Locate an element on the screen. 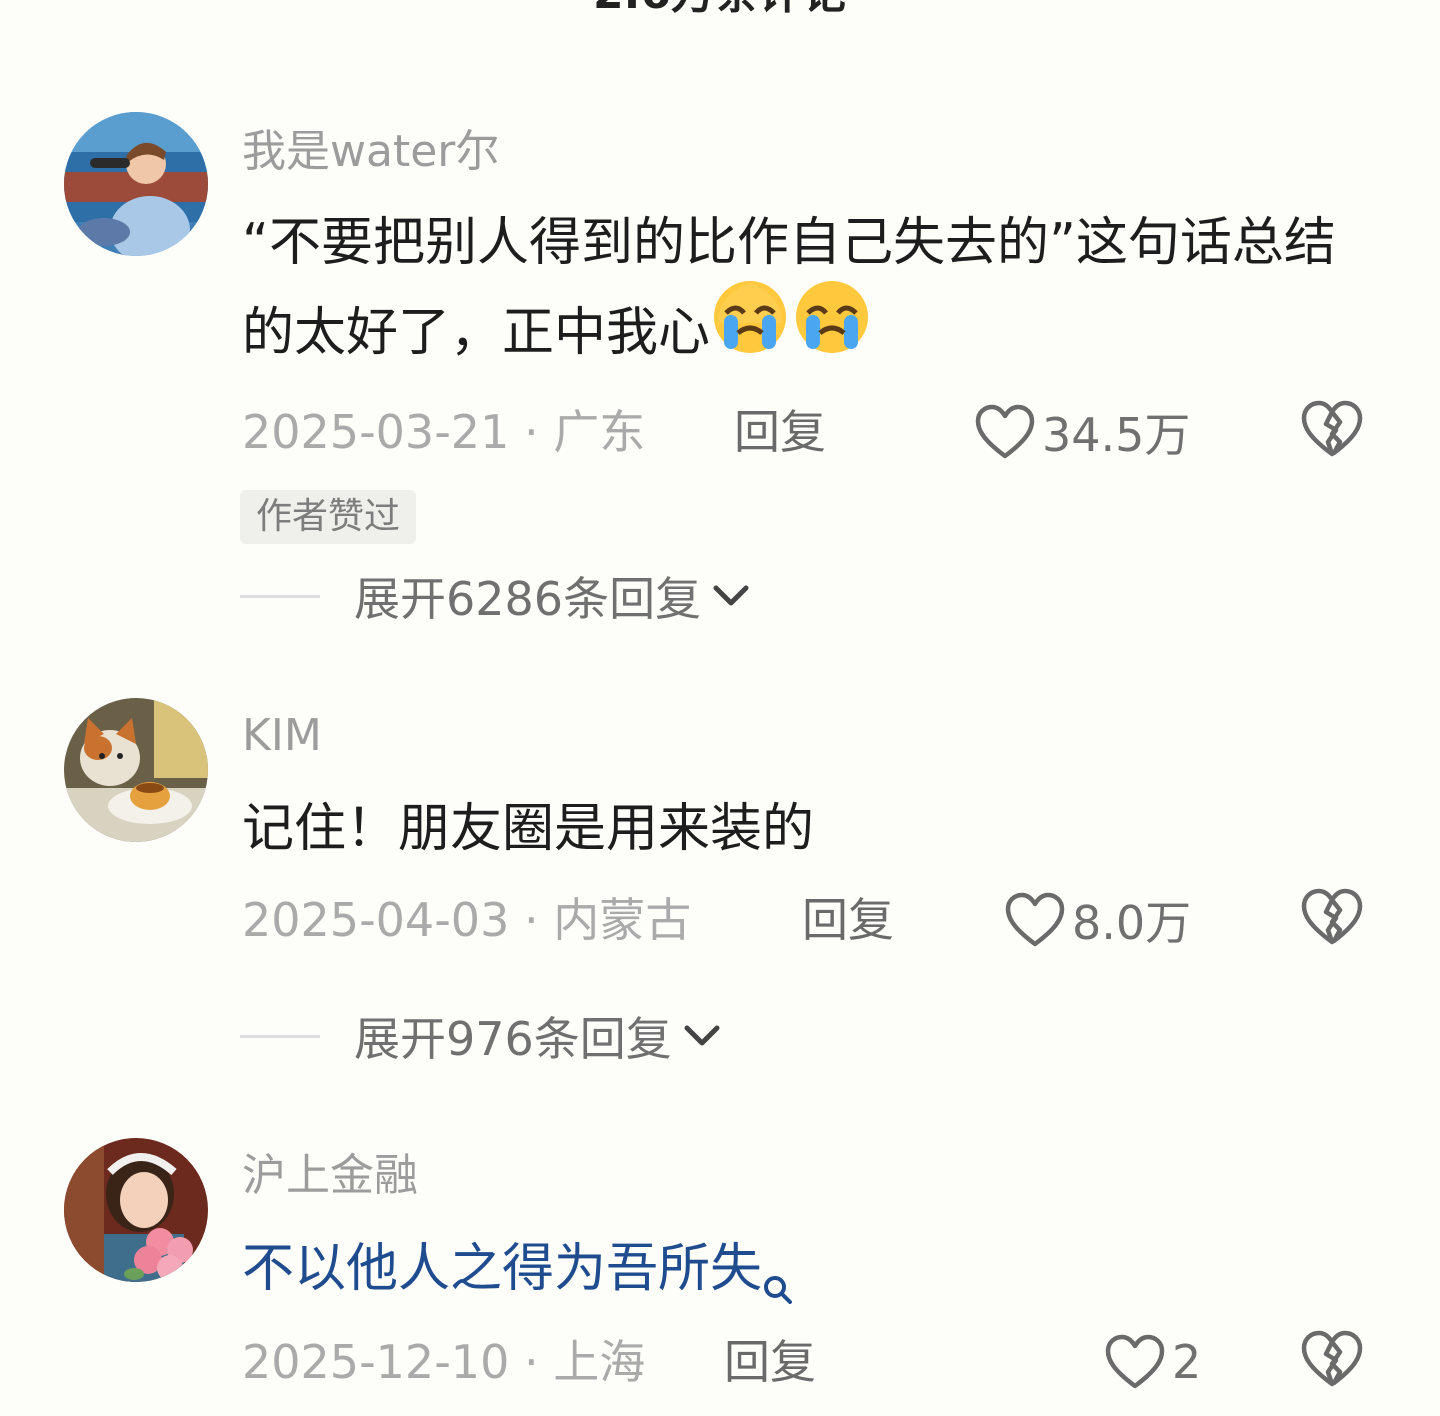 This screenshot has width=1440, height=1416. date-location: 2025-03-21 · 广东 is located at coordinates (444, 432).